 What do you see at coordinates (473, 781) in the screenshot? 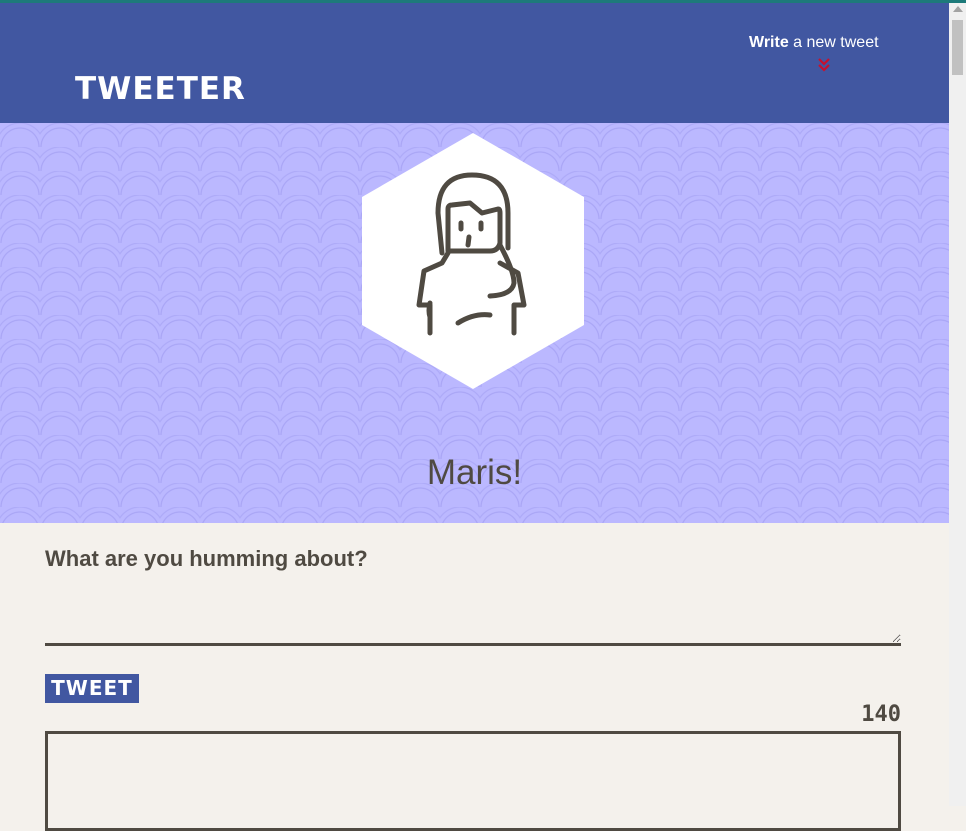
I see `tweets-container` at bounding box center [473, 781].